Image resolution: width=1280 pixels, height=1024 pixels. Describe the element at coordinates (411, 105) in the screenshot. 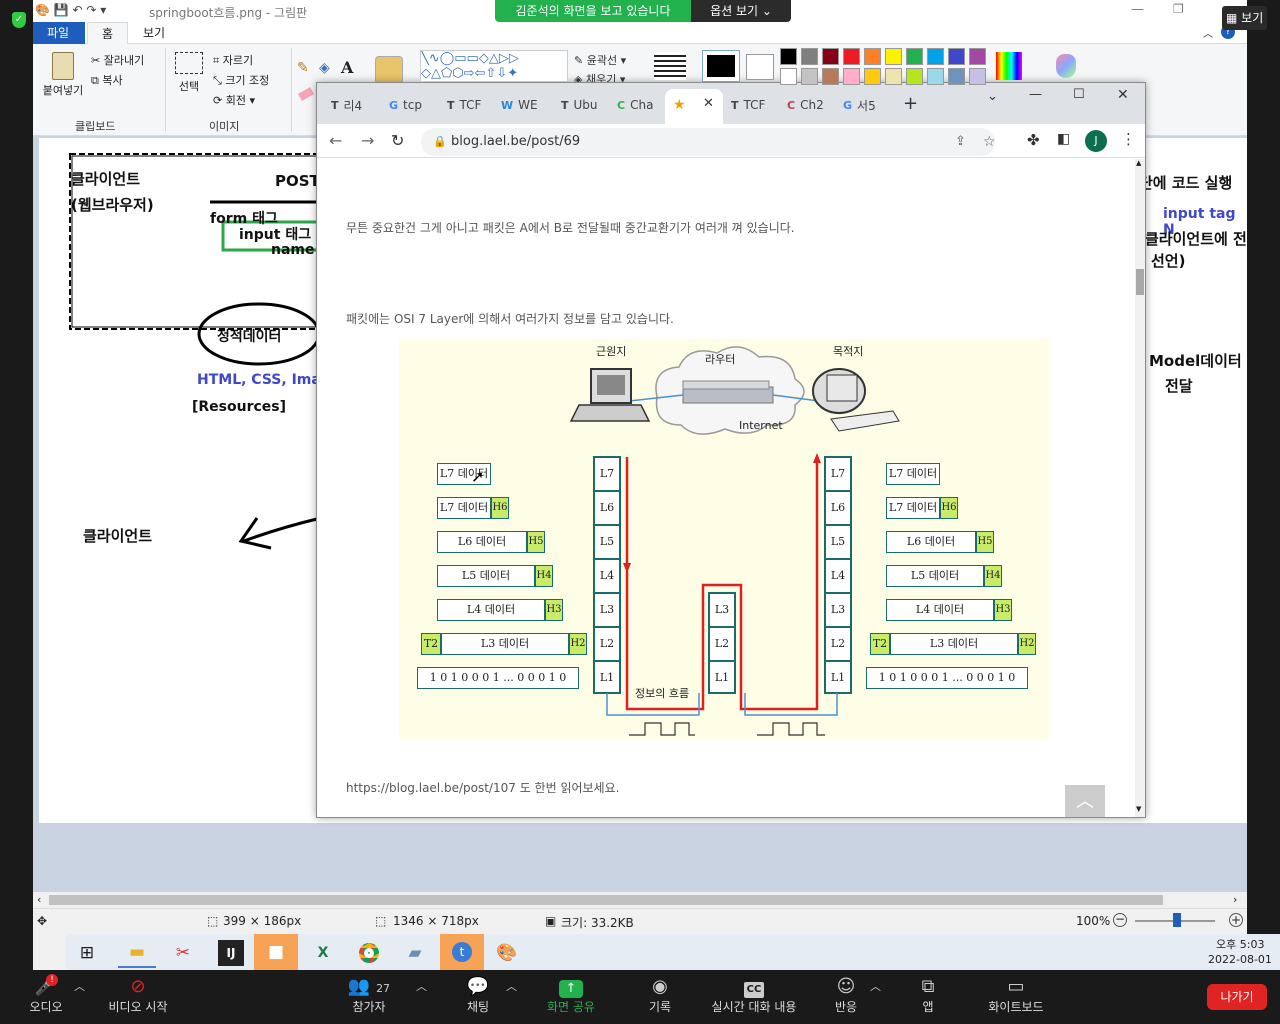

I see `chrome-tab: Gtcp` at that location.